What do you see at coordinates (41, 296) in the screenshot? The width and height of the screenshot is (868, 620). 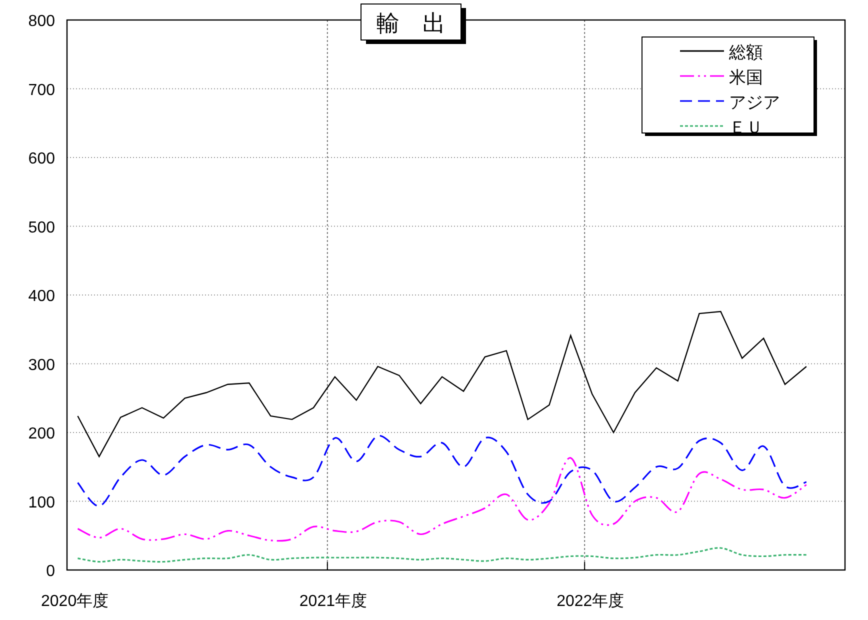 I see `tick-label: 400` at bounding box center [41, 296].